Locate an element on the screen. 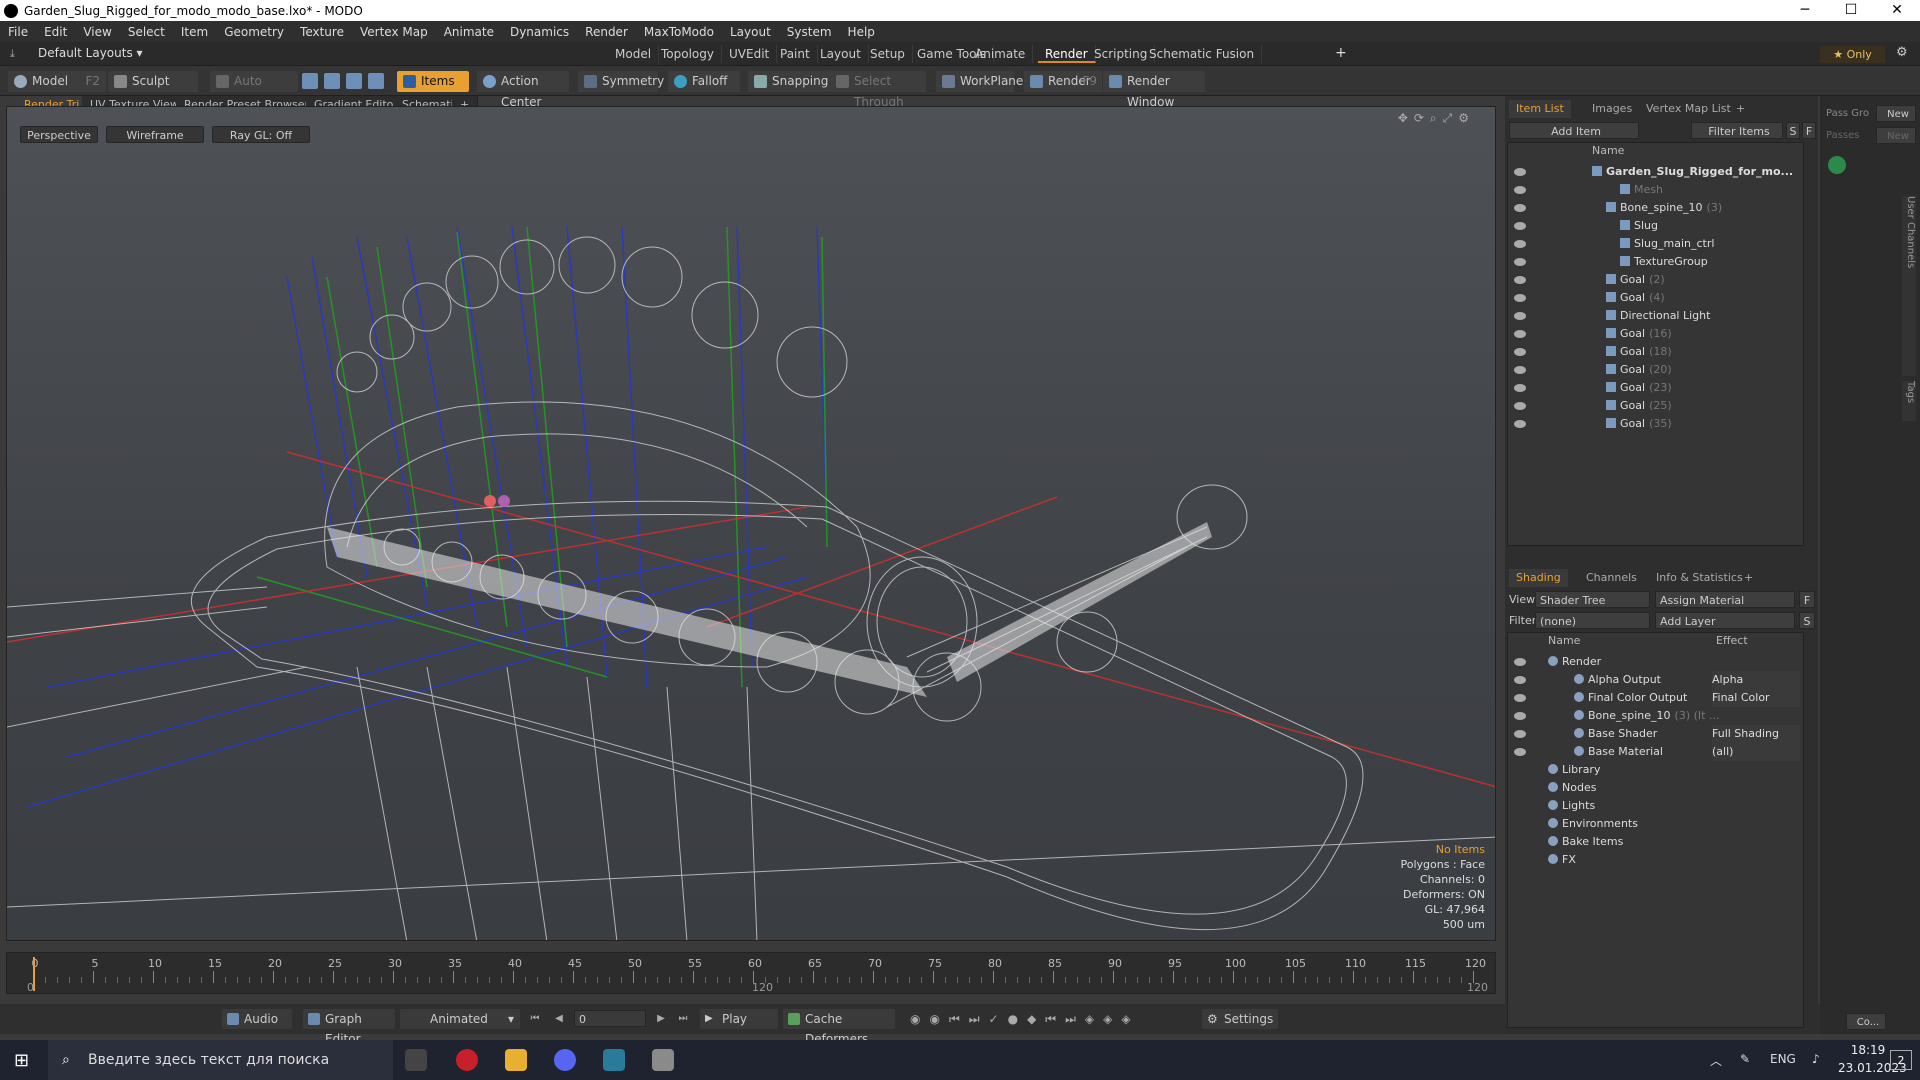 This screenshot has height=1080, width=1920. workplane-button: WorkPlane is located at coordinates (979, 81).